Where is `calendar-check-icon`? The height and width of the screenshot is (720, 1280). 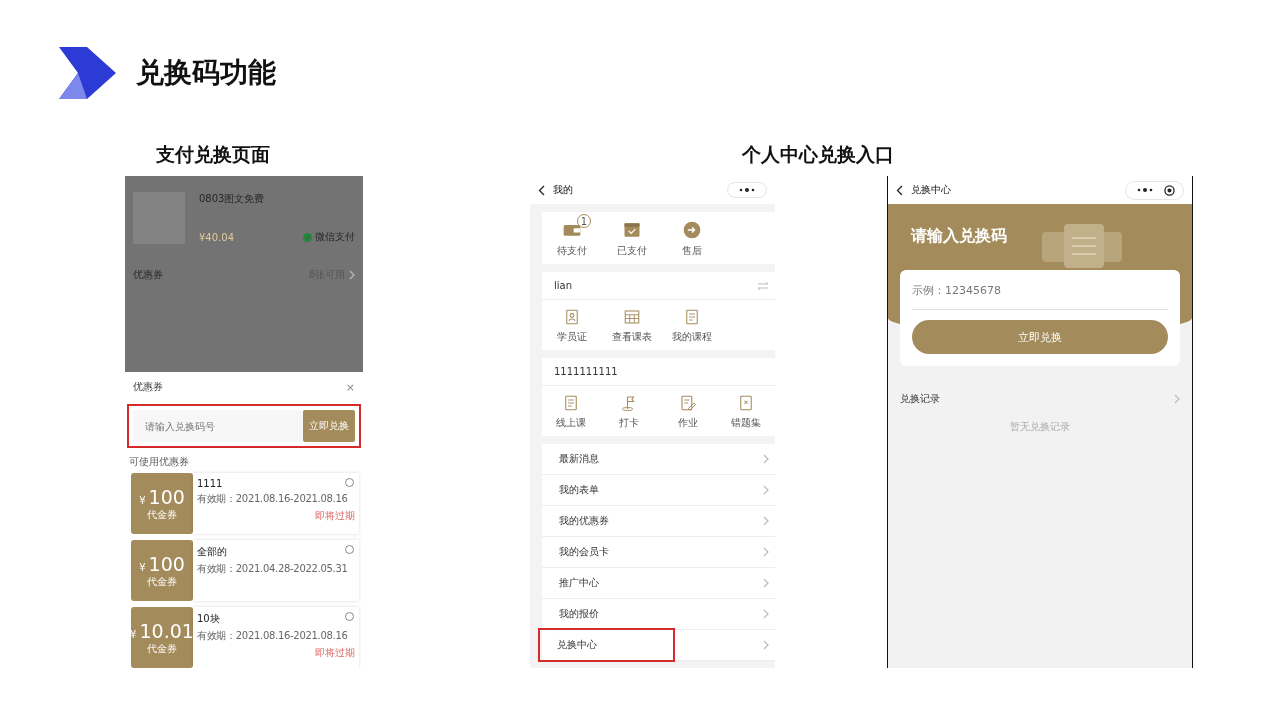
calendar-check-icon is located at coordinates (632, 230).